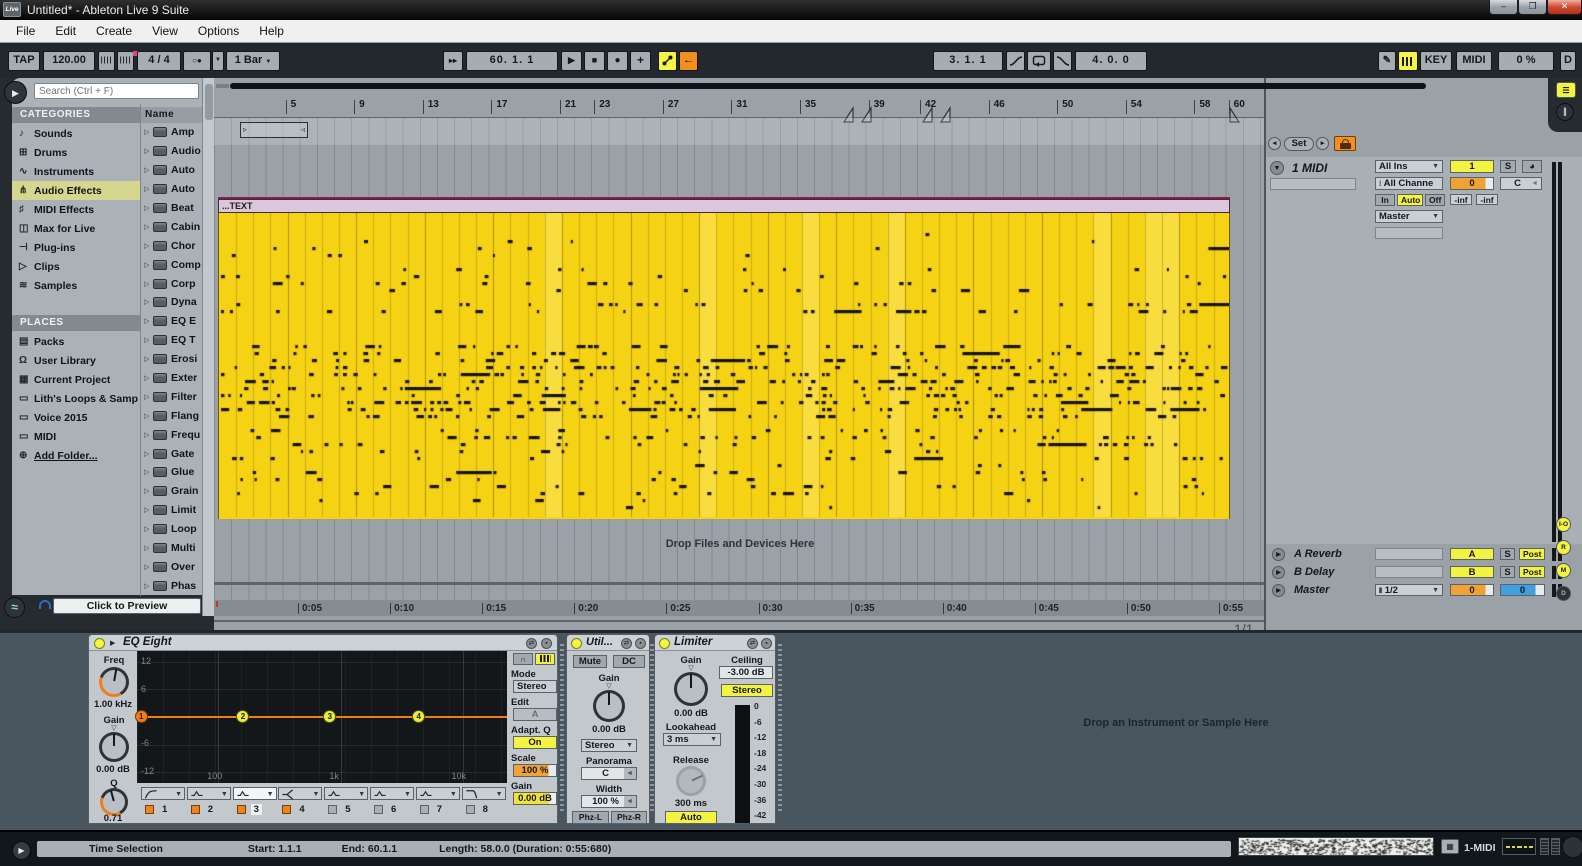 This screenshot has height=866, width=1582. I want to click on hot-swap-icon: ⇄, so click(531, 643).